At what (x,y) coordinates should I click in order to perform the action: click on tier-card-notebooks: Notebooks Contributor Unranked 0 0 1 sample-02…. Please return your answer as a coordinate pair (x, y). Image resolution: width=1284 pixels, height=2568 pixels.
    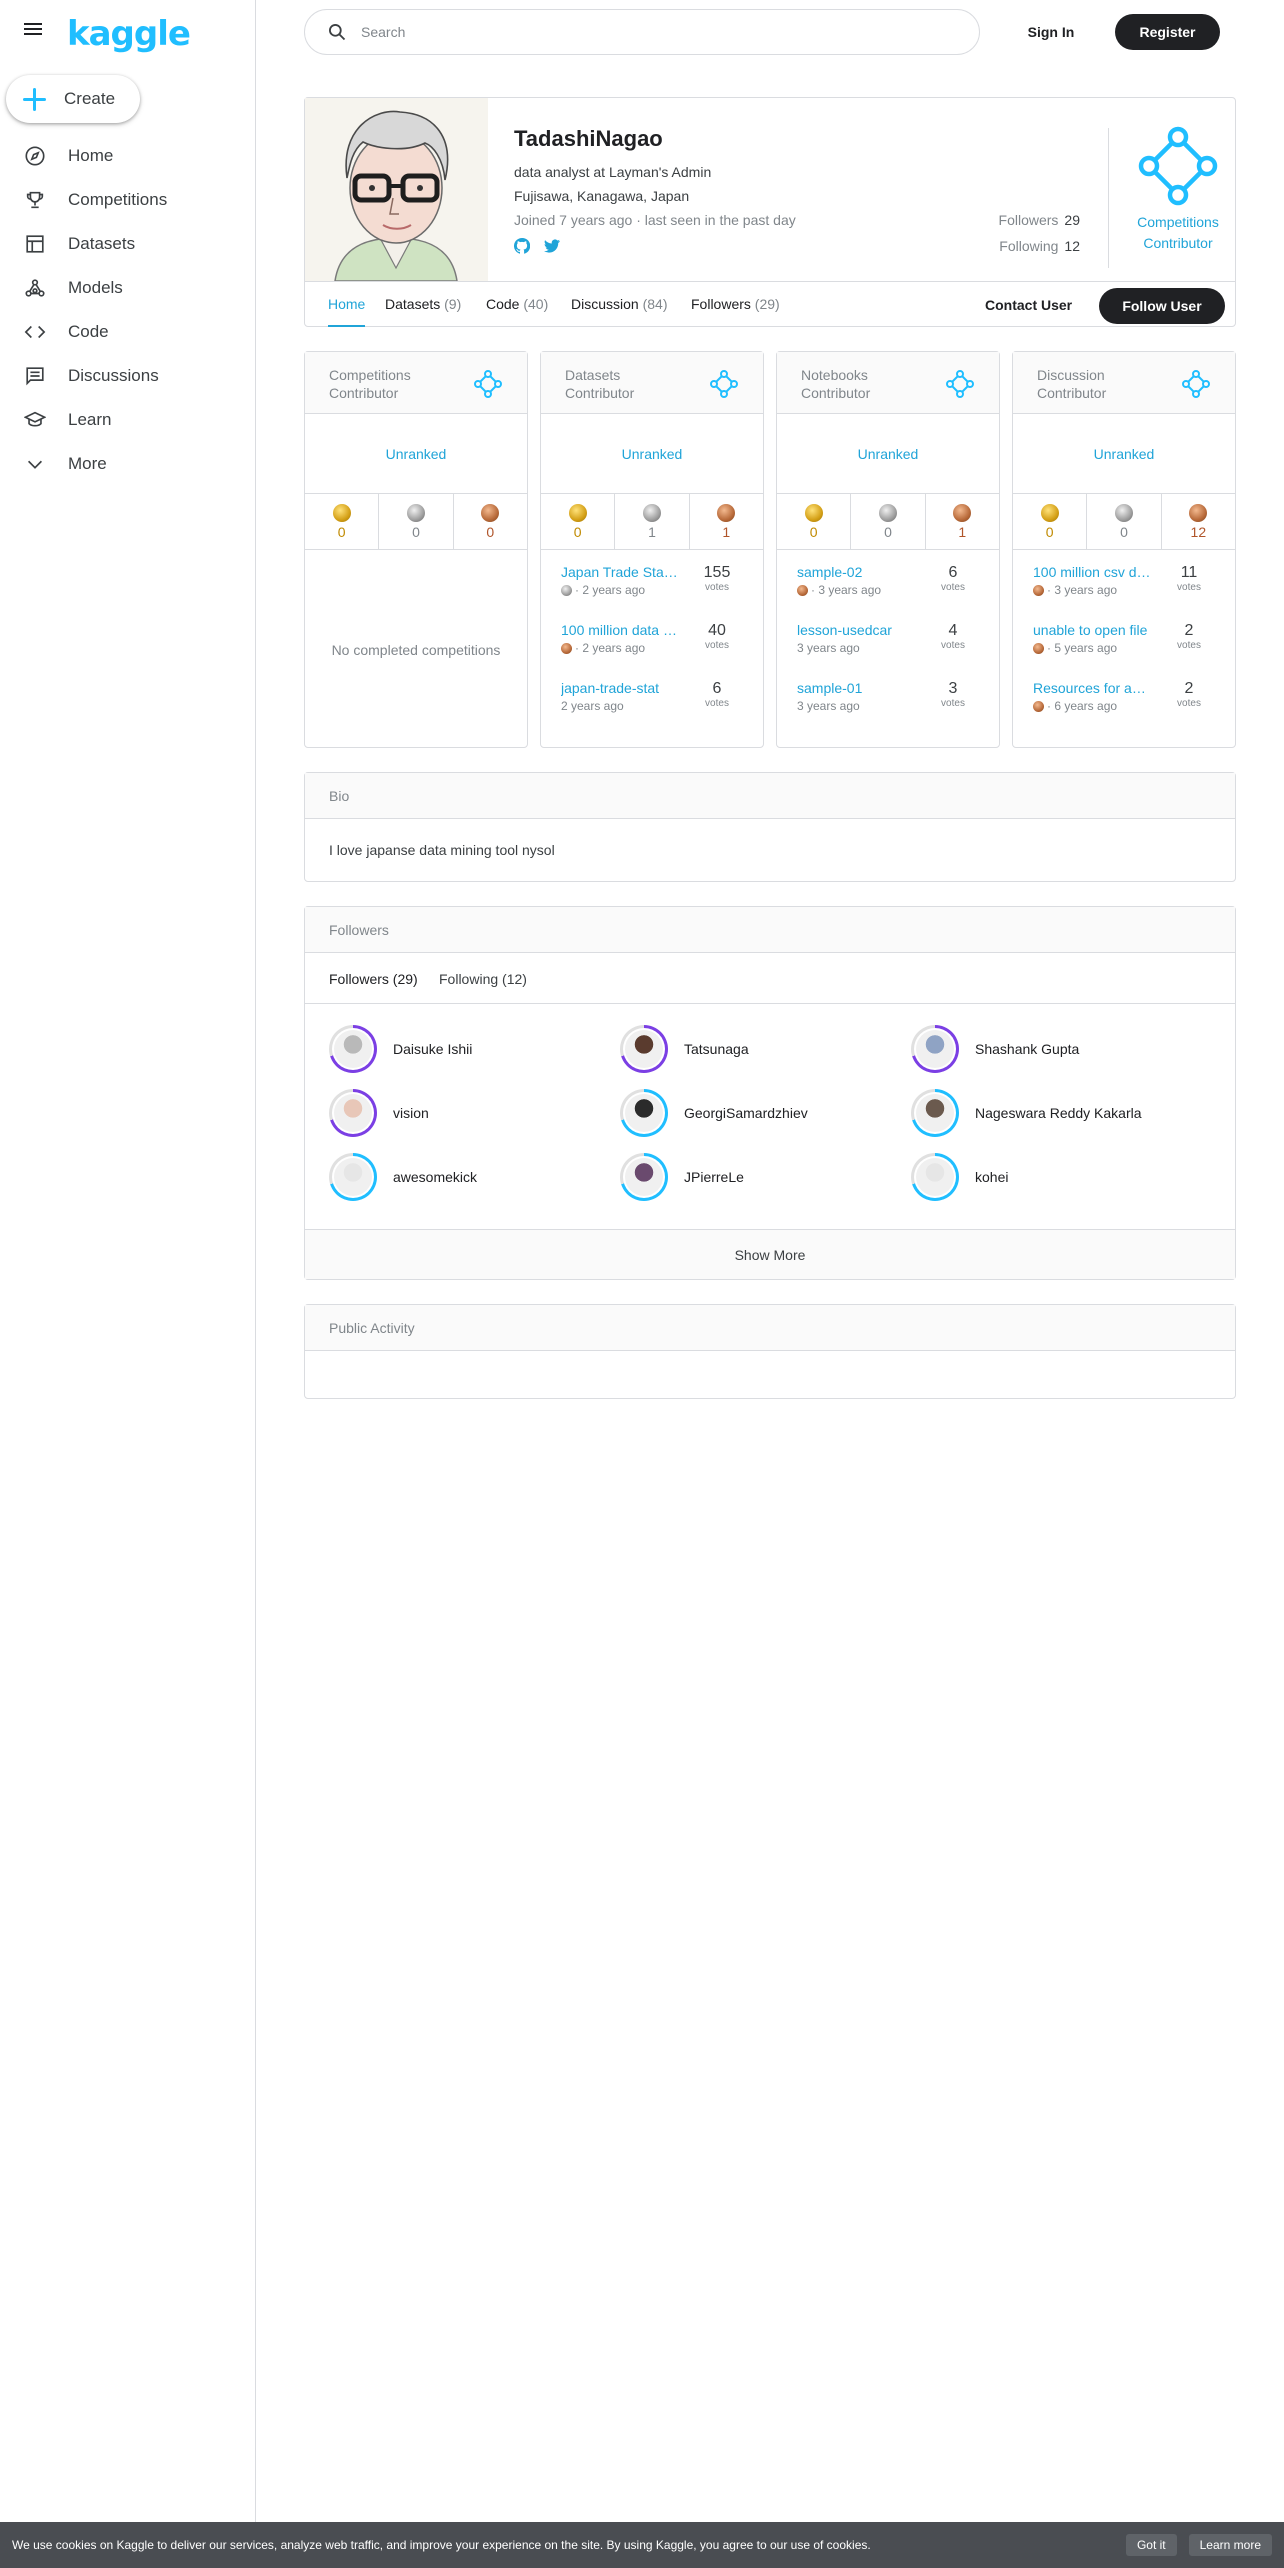
    Looking at the image, I should click on (888, 549).